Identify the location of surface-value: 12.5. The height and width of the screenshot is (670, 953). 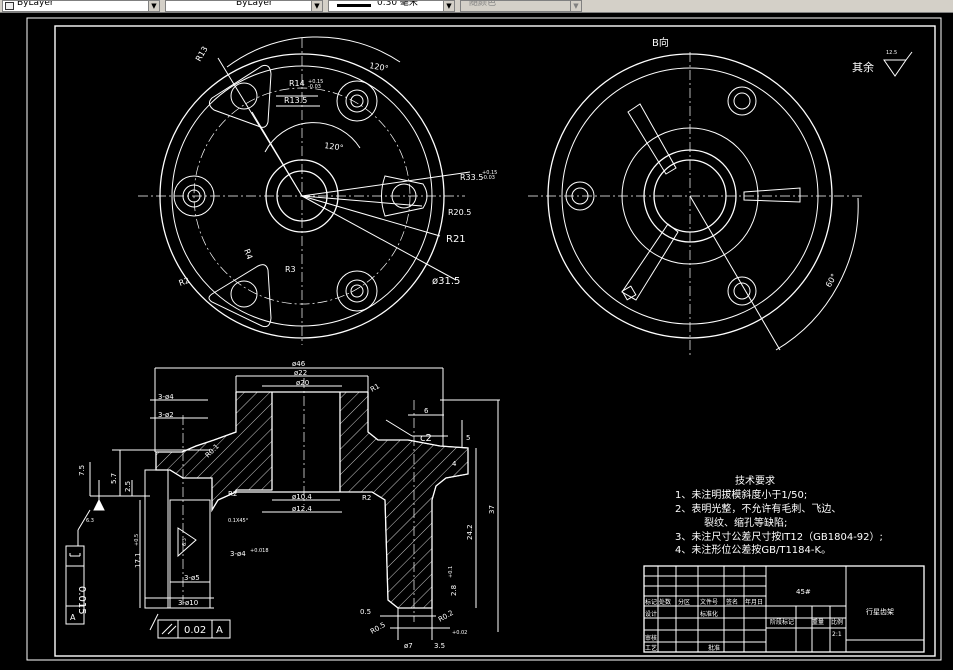
(891, 53).